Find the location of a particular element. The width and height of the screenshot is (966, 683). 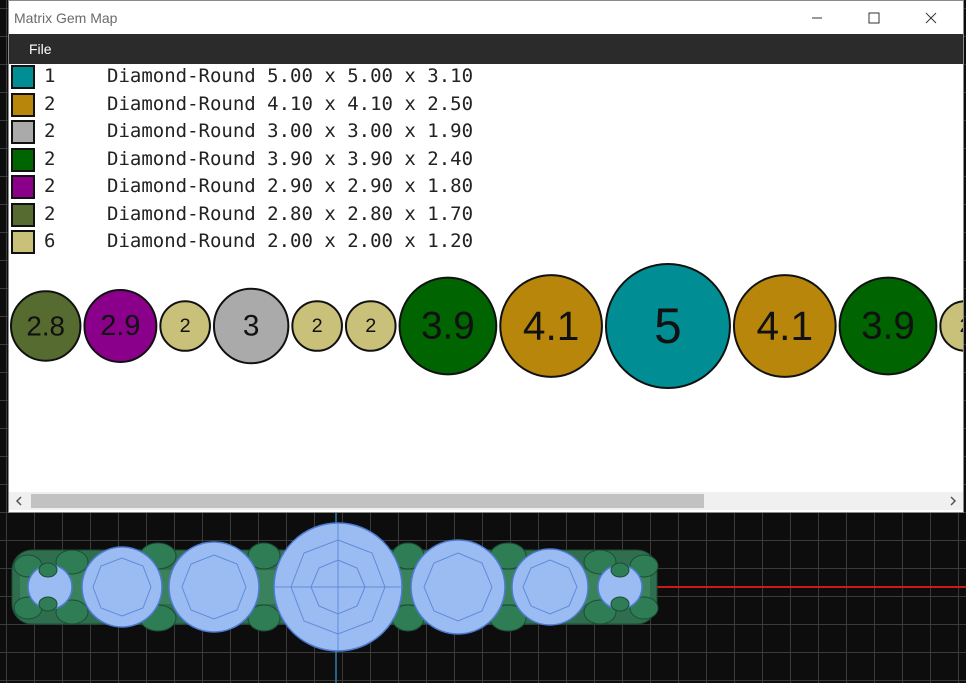

chevron-right-icon is located at coordinates (953, 501).